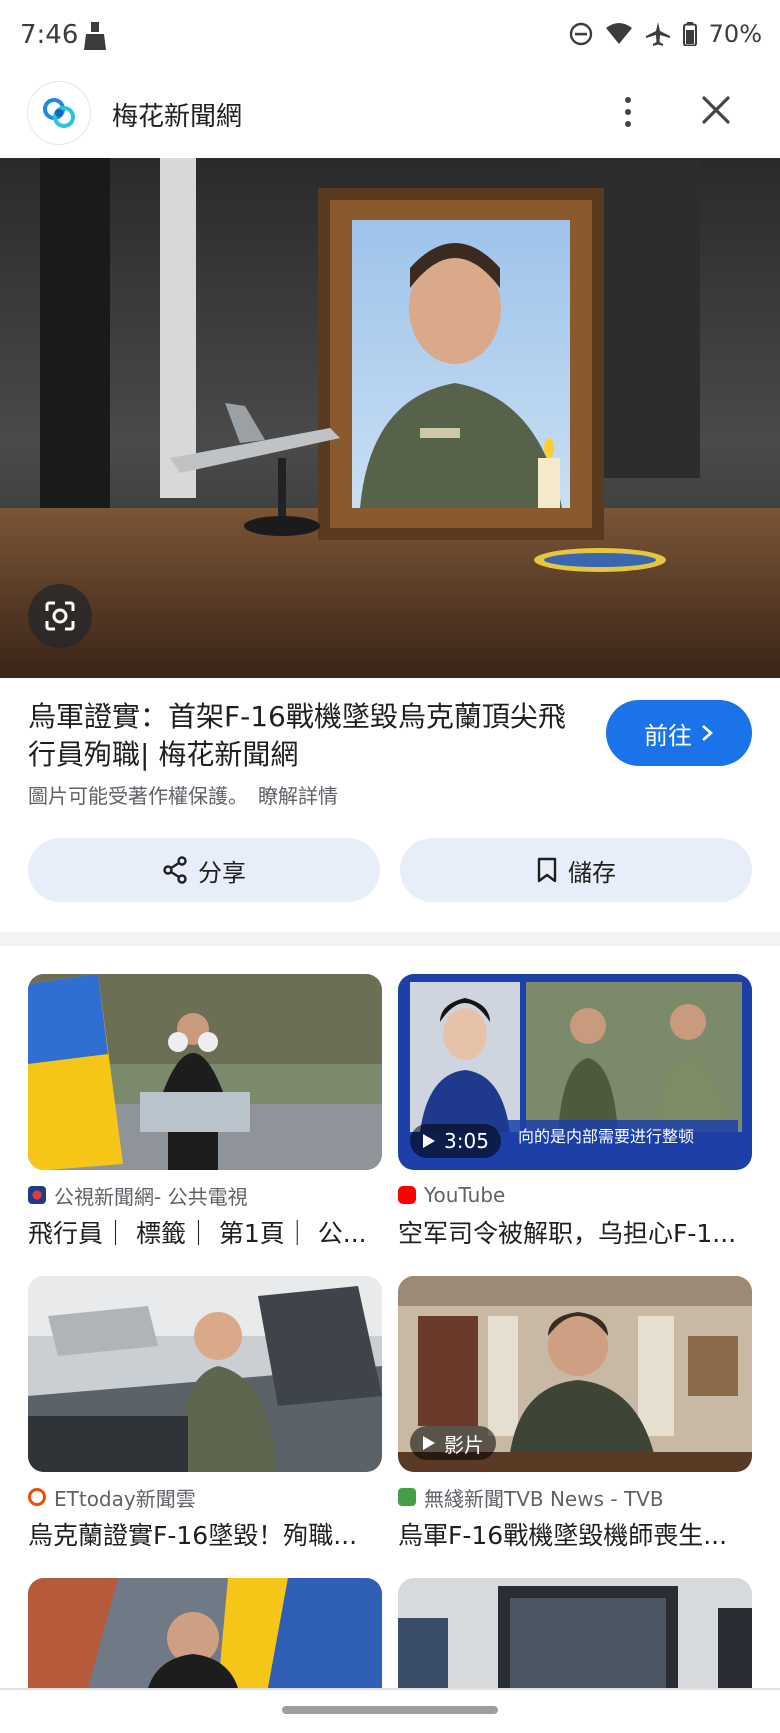 This screenshot has height=1733, width=780. Describe the element at coordinates (407, 1497) in the screenshot. I see `tvb-icon` at that location.